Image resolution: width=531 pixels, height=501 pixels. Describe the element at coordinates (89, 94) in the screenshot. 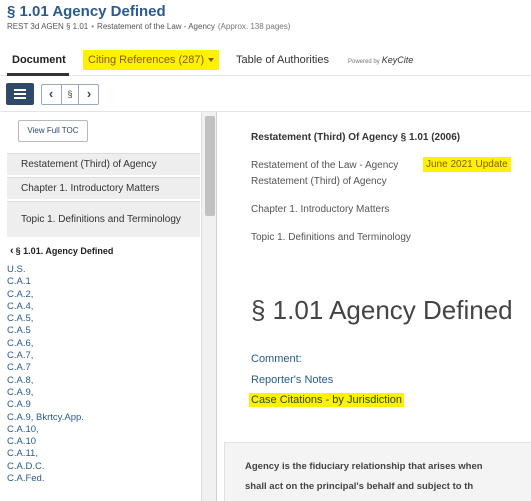

I see `chevron-right-icon: ›` at that location.